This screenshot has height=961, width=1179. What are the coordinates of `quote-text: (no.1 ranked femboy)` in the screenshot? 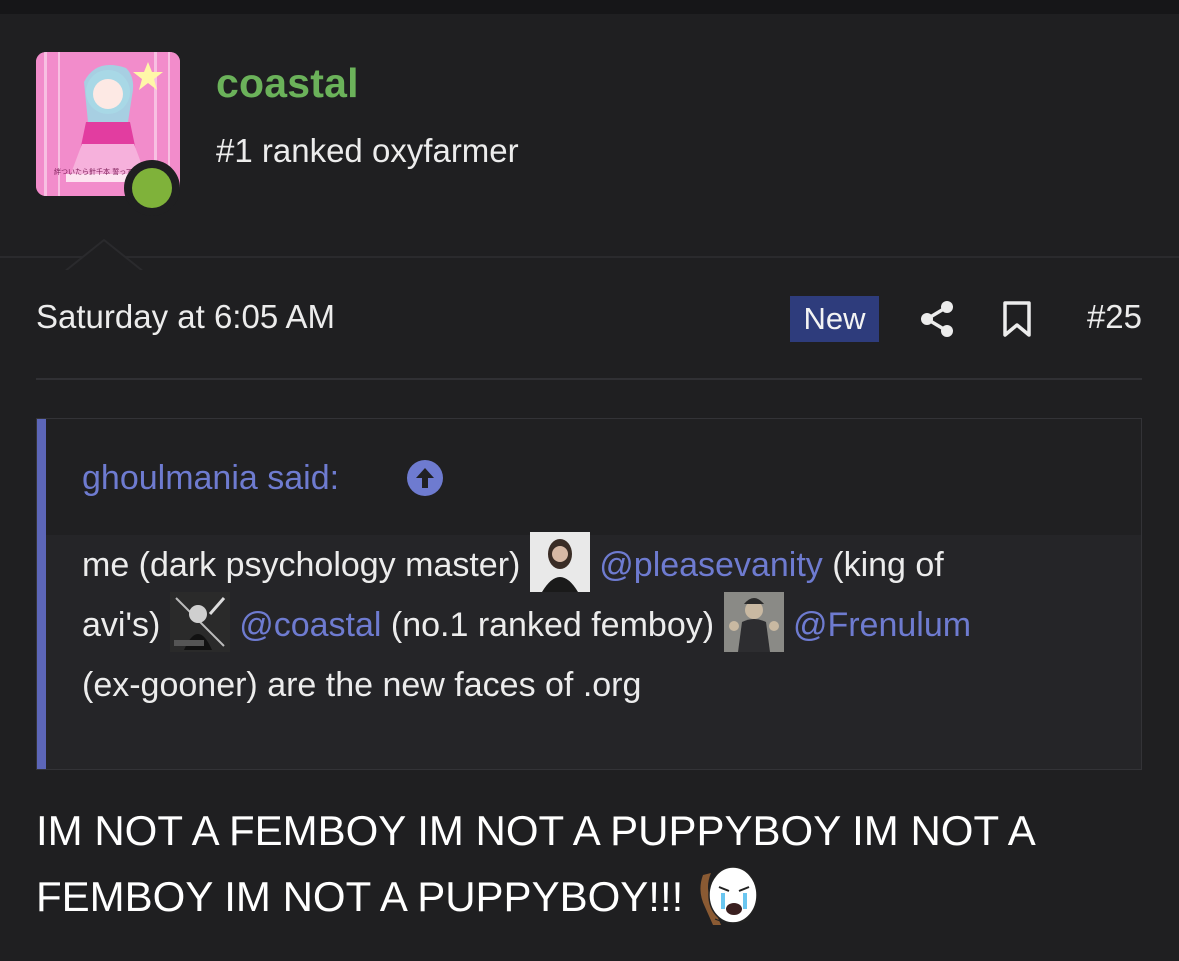 It's located at (552, 625).